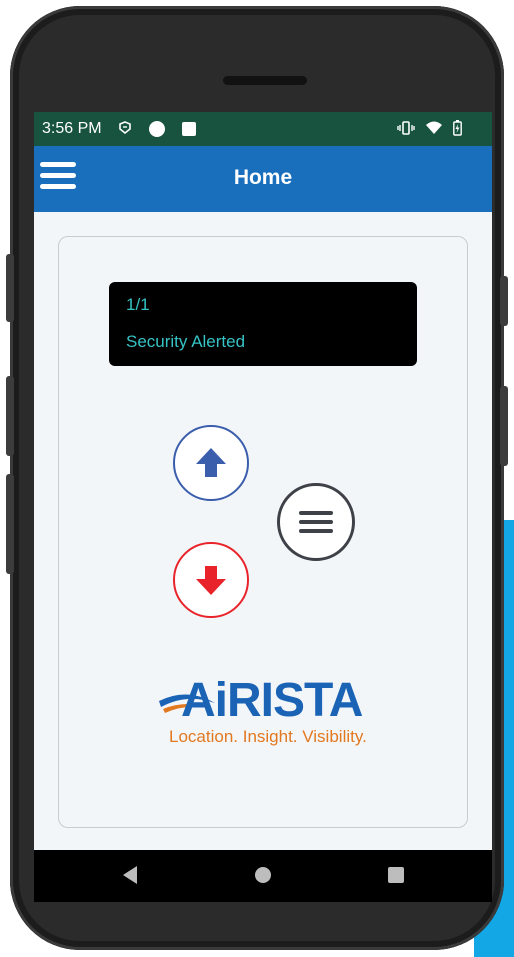  I want to click on wifi-icon, so click(434, 130).